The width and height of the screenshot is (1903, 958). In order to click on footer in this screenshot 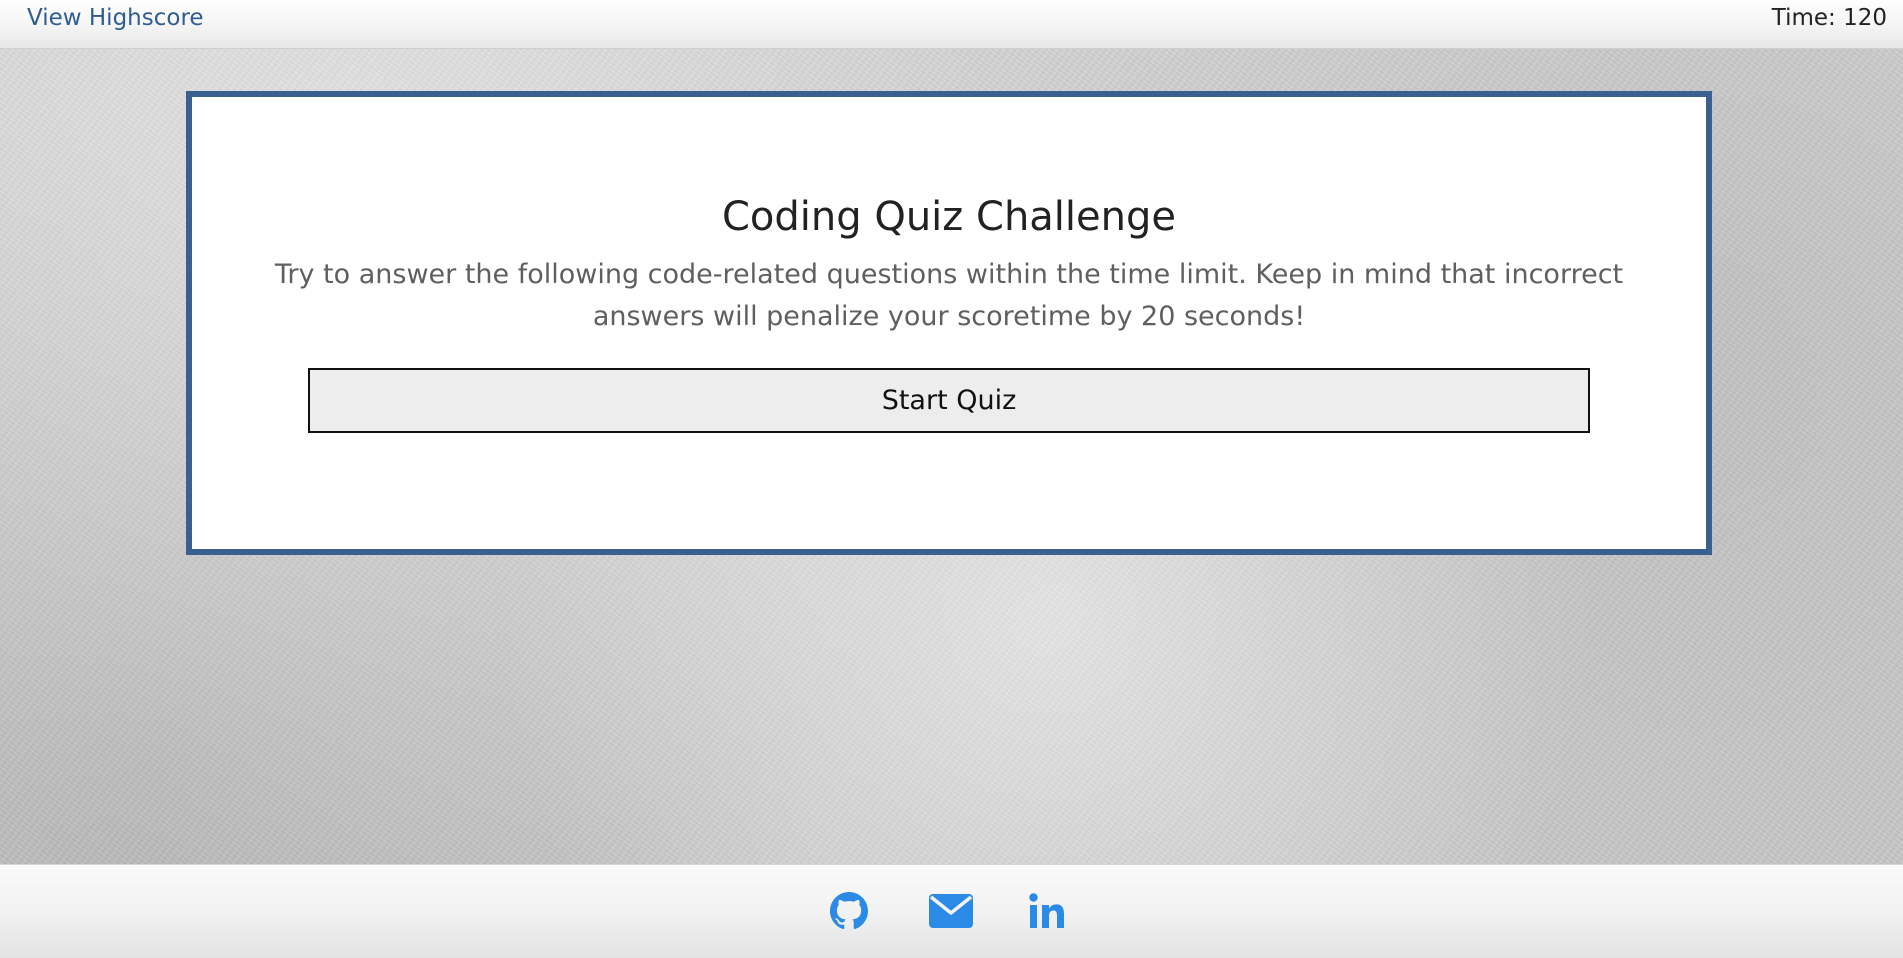, I will do `click(951, 911)`.